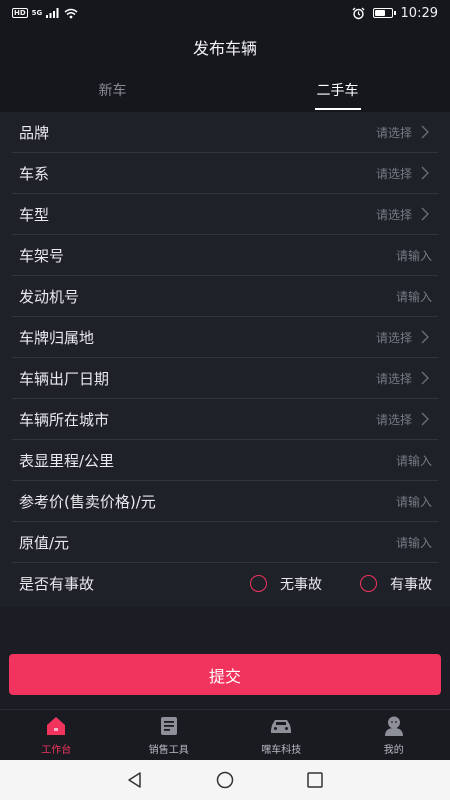  I want to click on form-label: 车型, so click(34, 214).